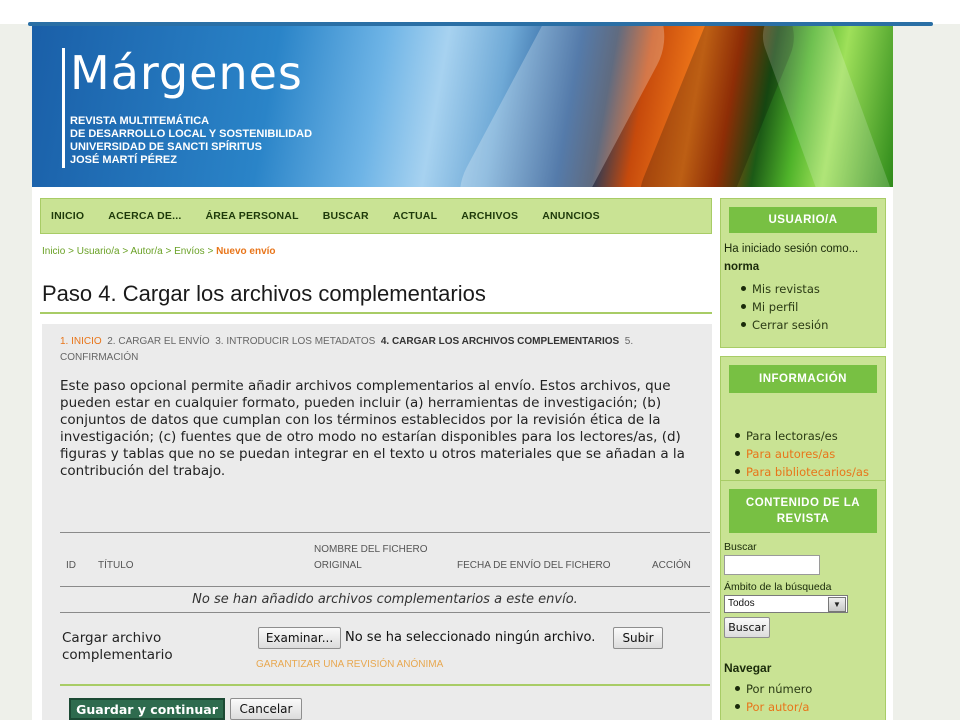 The width and height of the screenshot is (960, 720). I want to click on sidebar-link-label: Por número, so click(779, 689).